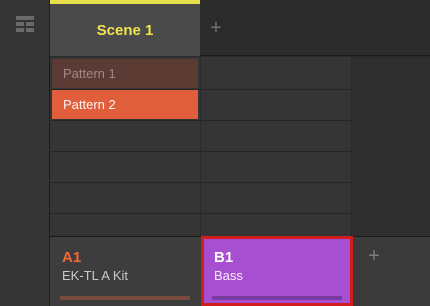 The width and height of the screenshot is (430, 306). Describe the element at coordinates (95, 275) in the screenshot. I see `group-a1-name: EK-TL A Kit` at that location.